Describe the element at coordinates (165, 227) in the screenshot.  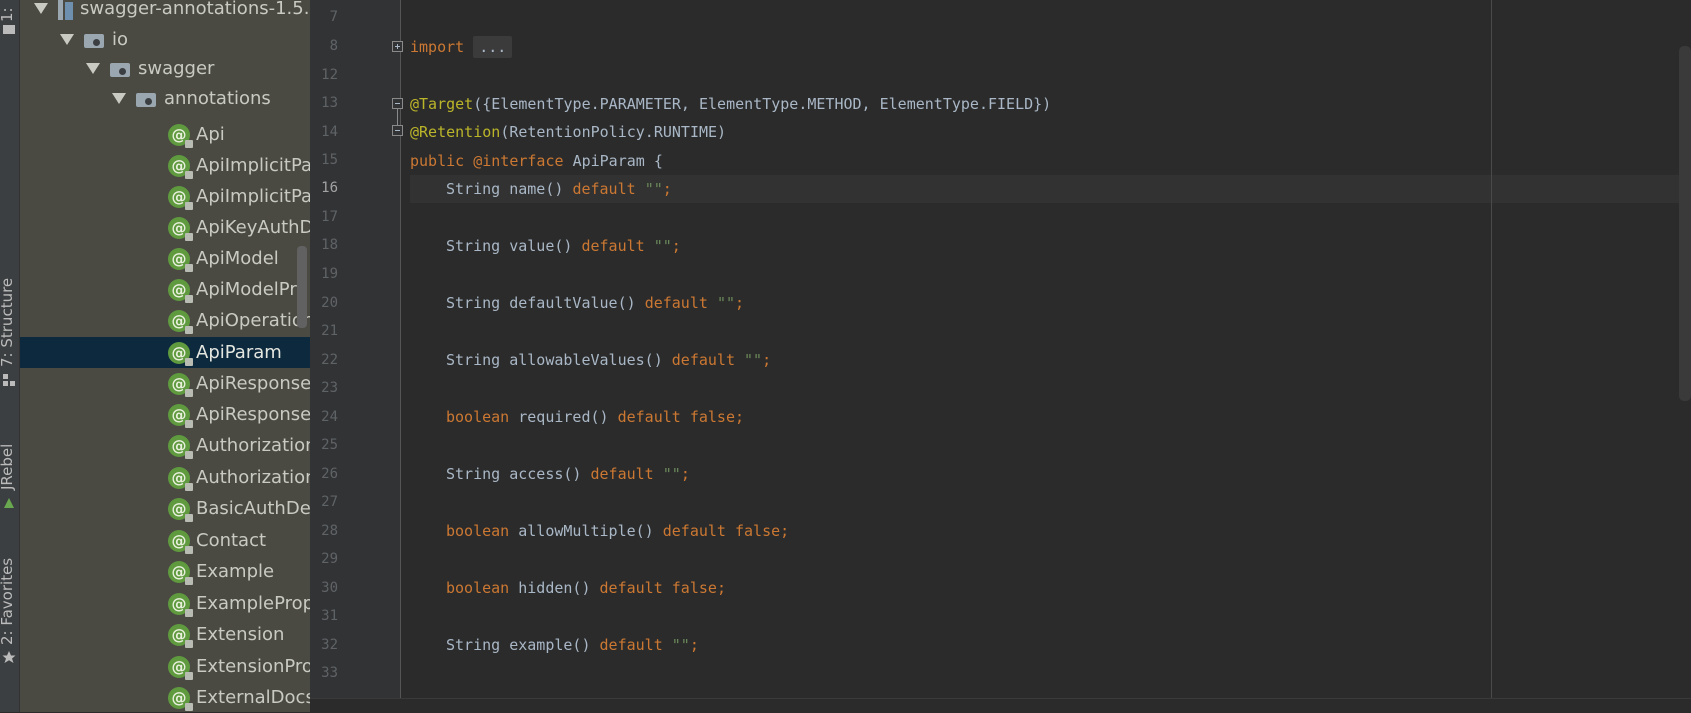
I see `tree-item: @ ApiKeyAuthD` at that location.